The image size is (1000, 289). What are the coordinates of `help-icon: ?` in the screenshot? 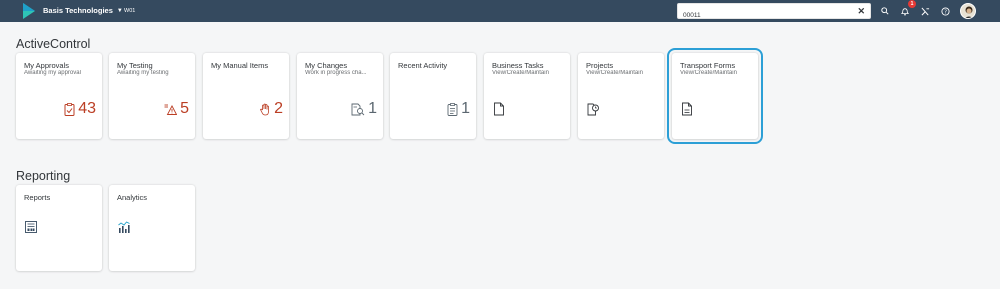 It's located at (945, 11).